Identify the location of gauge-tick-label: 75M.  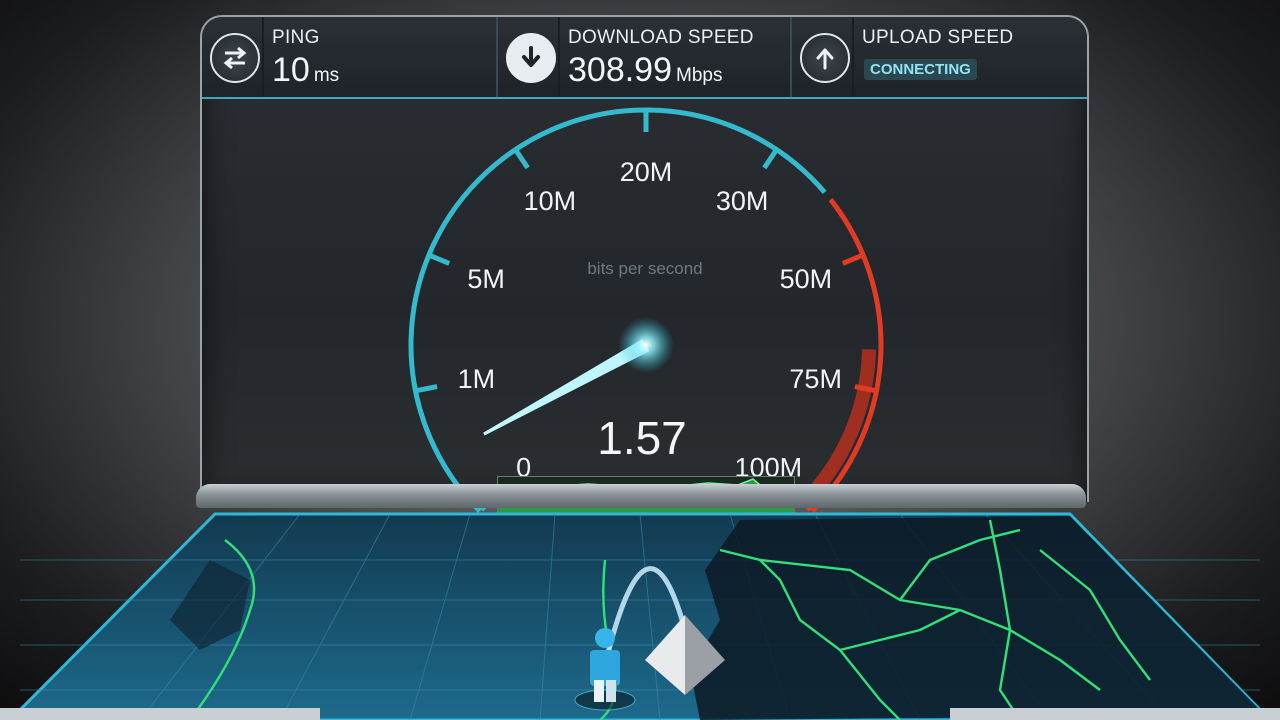
(815, 379).